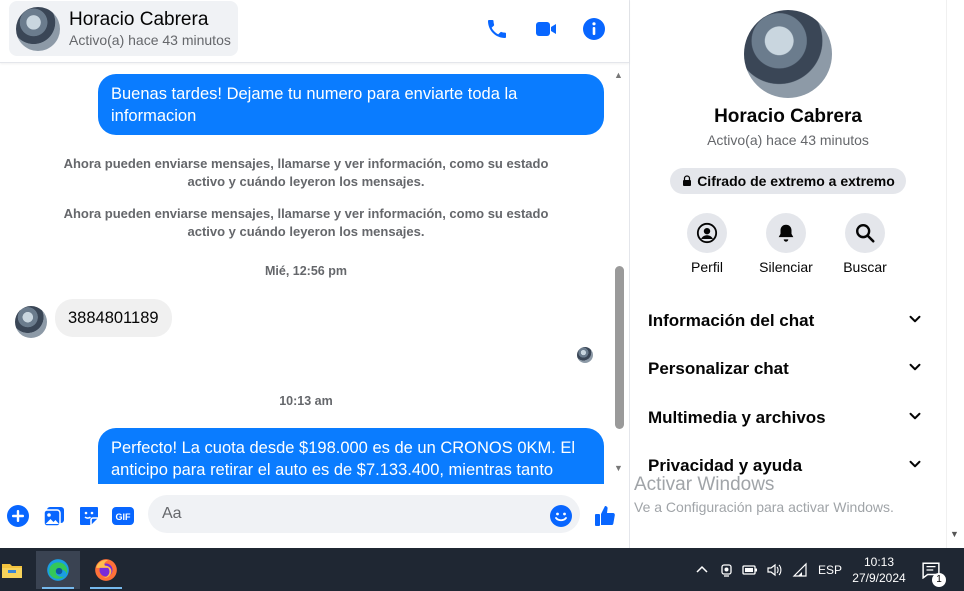 The height and width of the screenshot is (591, 964). I want to click on battery-icon, so click(750, 569).